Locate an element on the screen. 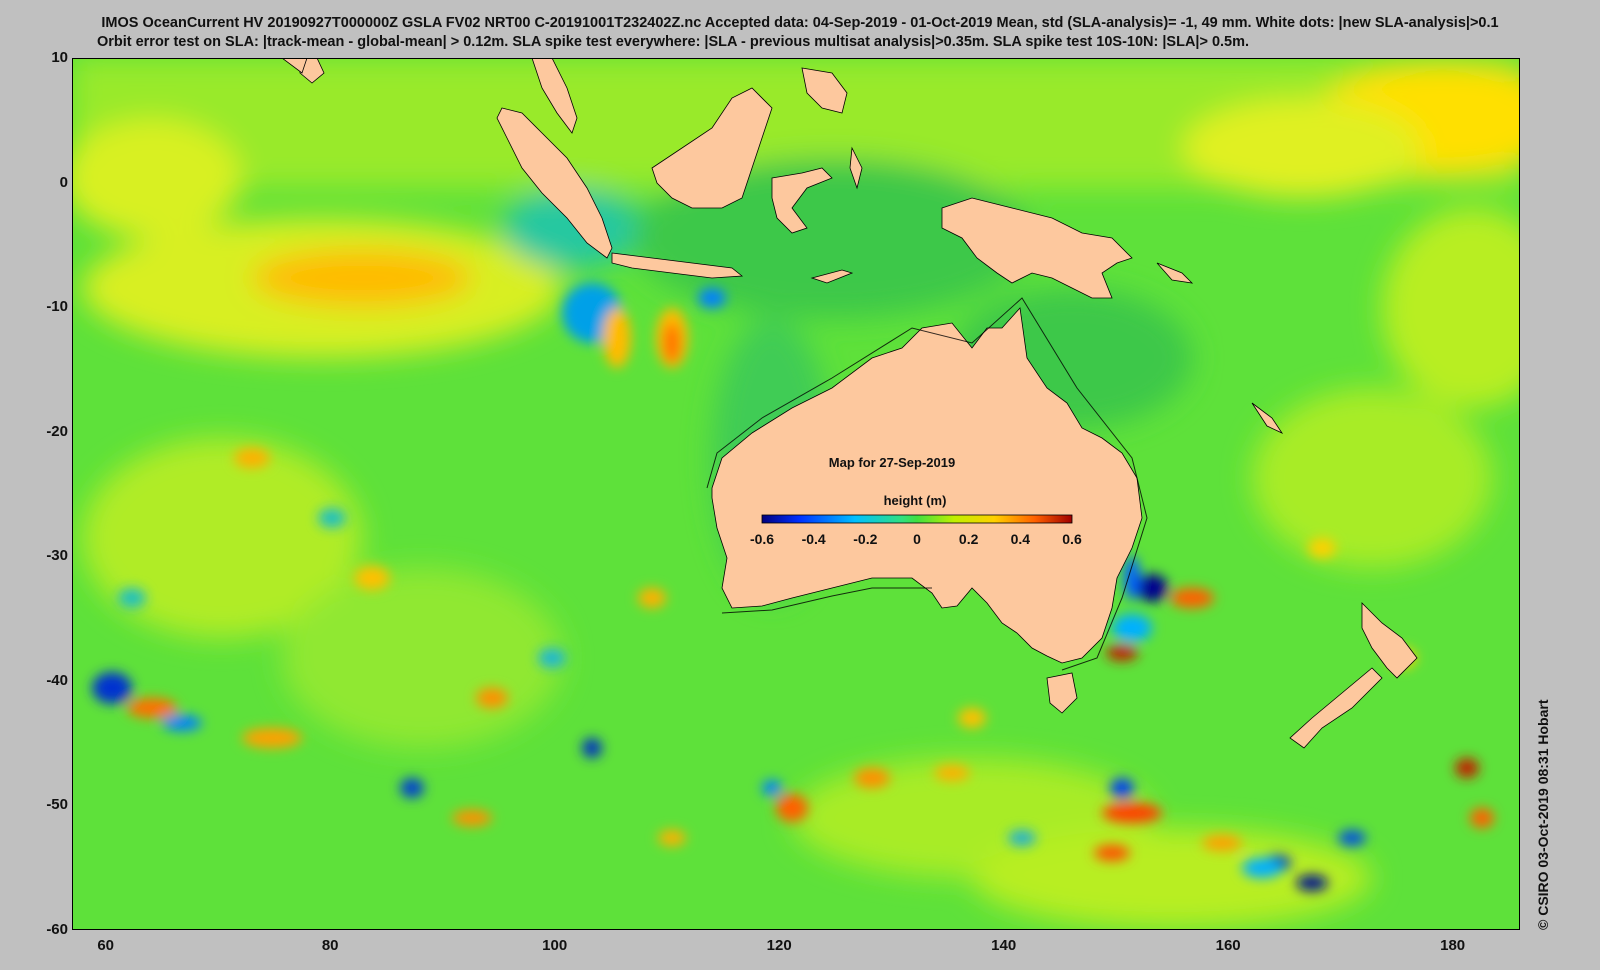 This screenshot has width=1600, height=970. colorbar-tick-label: -0.4 is located at coordinates (814, 539).